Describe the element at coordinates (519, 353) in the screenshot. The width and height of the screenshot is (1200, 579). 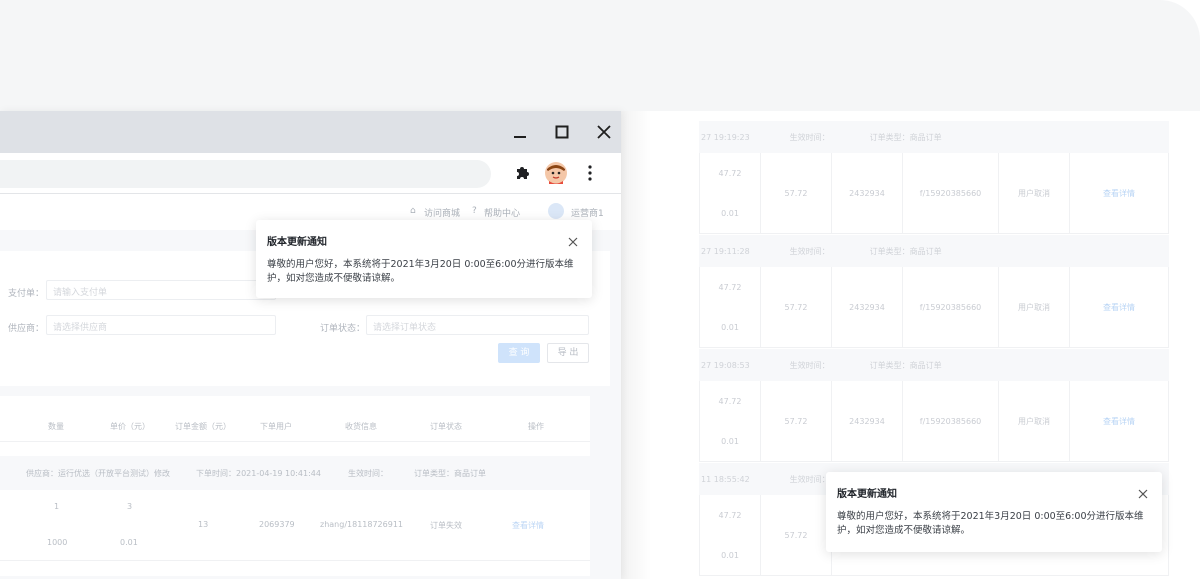
I see `query-button: 查 询` at that location.